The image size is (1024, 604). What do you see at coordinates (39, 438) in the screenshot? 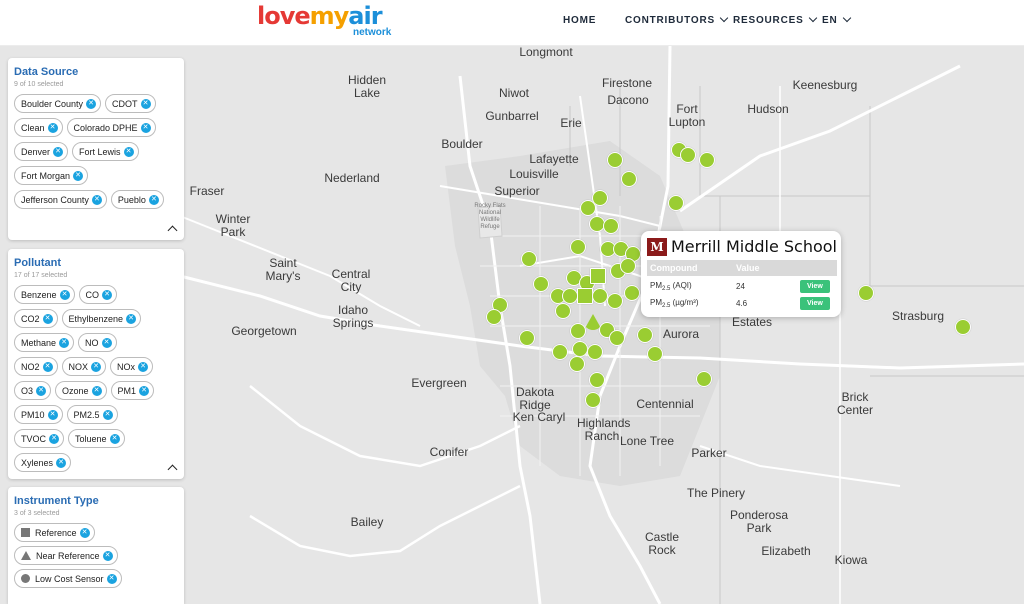
I see `chip-tvoc: TVOC ✕` at bounding box center [39, 438].